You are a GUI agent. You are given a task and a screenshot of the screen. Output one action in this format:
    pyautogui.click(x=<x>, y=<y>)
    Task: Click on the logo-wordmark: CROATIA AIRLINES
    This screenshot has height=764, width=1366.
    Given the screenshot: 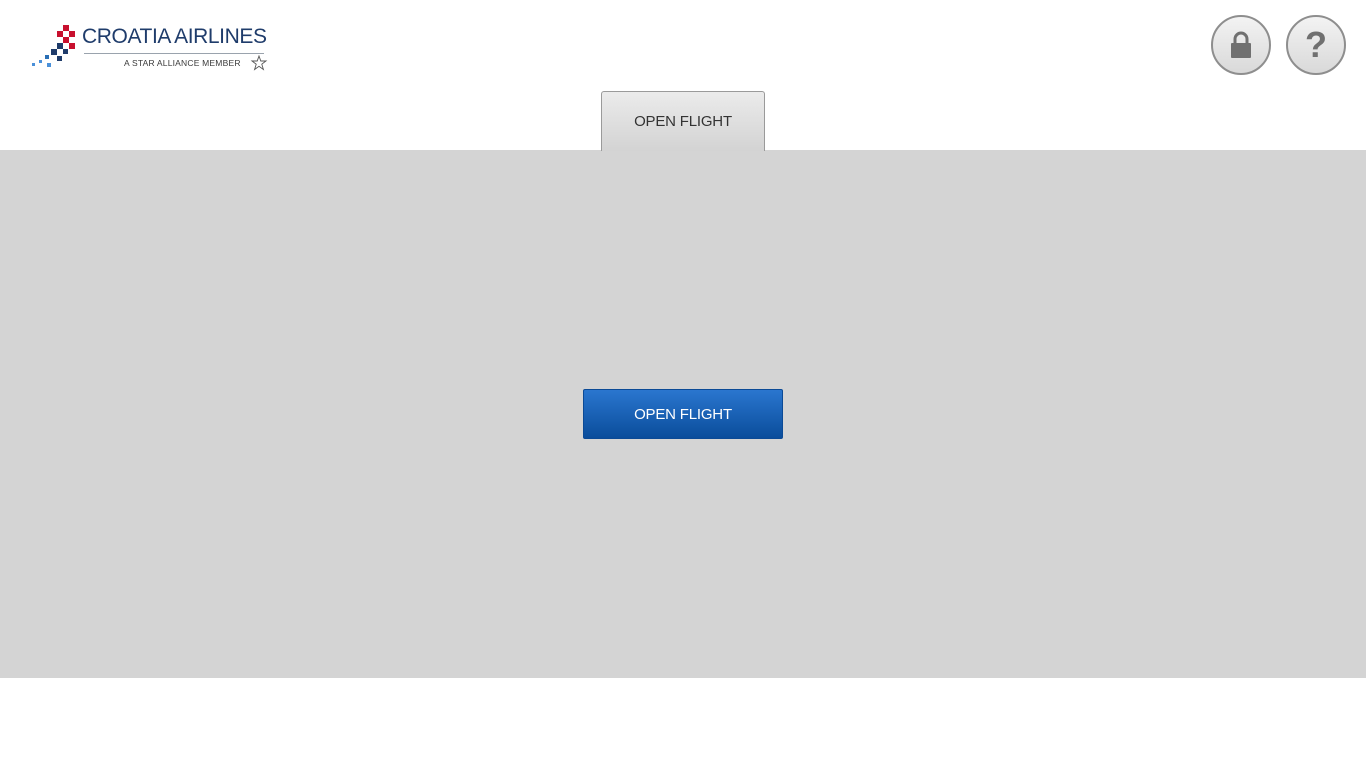 What is the action you would take?
    pyautogui.click(x=174, y=36)
    